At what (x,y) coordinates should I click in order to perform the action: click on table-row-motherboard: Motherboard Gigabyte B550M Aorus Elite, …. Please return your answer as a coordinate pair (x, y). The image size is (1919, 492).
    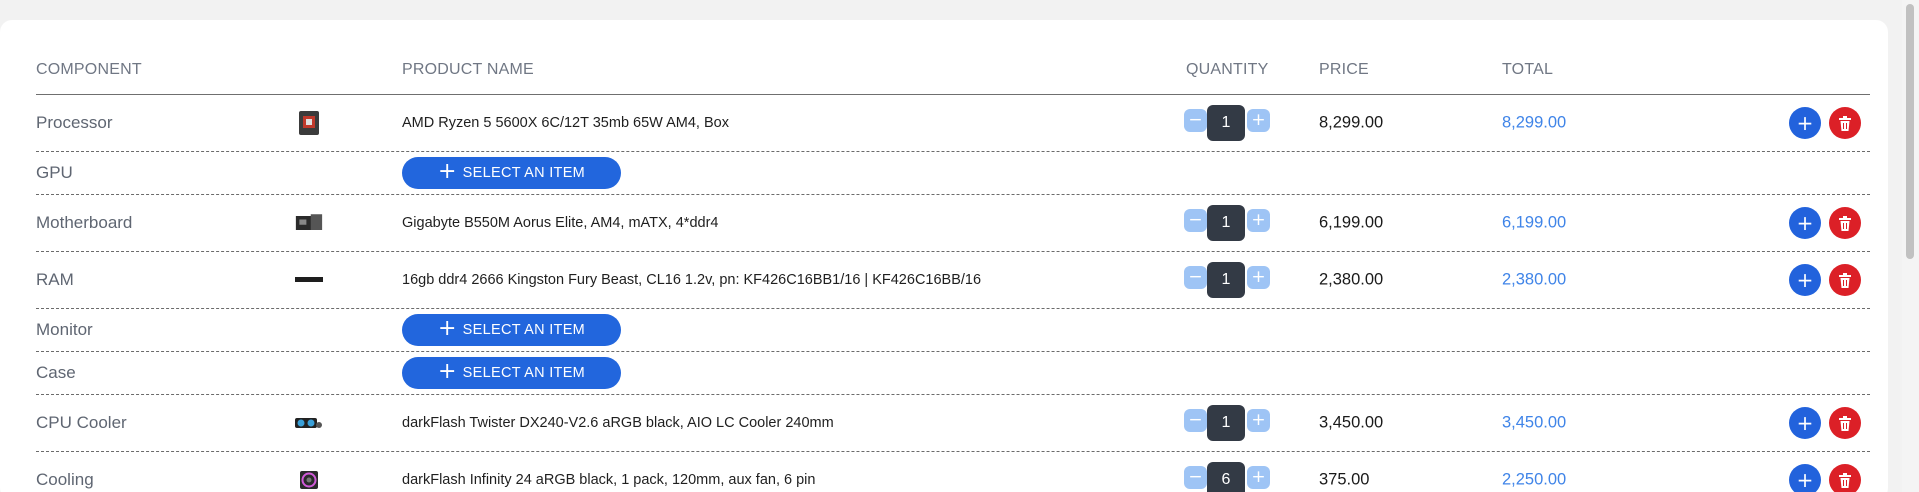
    Looking at the image, I should click on (953, 223).